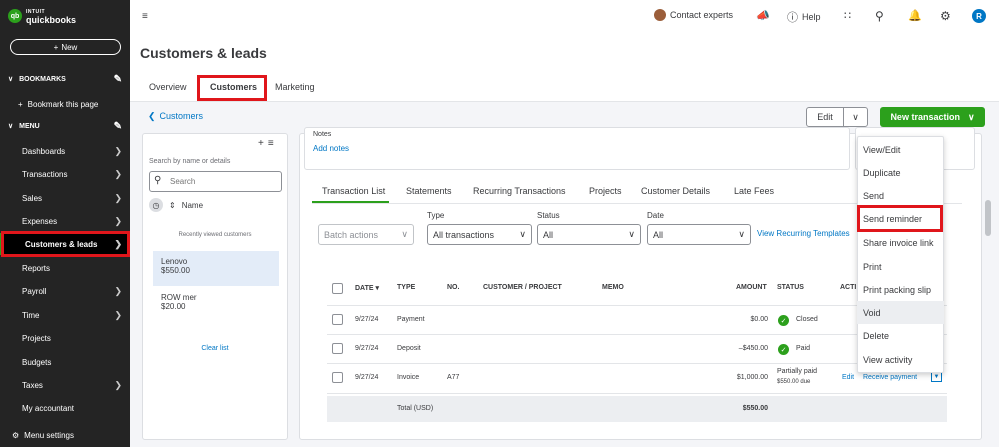  Describe the element at coordinates (803, 348) in the screenshot. I see `row-status: Paid` at that location.